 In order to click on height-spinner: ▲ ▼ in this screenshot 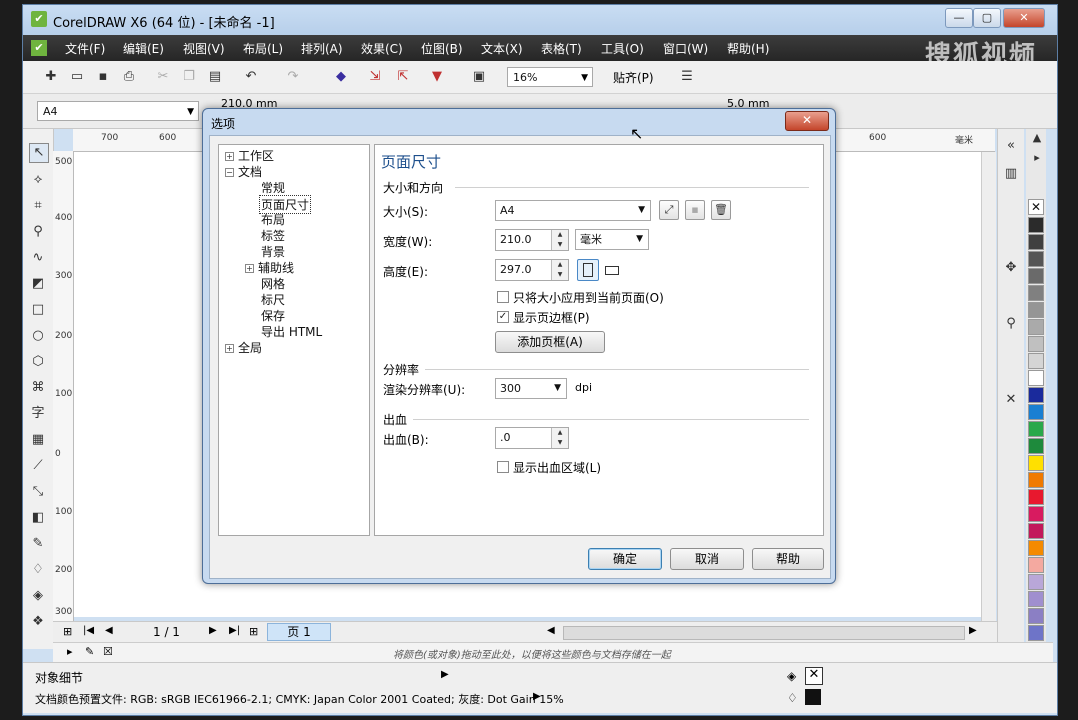, I will do `click(559, 270)`.